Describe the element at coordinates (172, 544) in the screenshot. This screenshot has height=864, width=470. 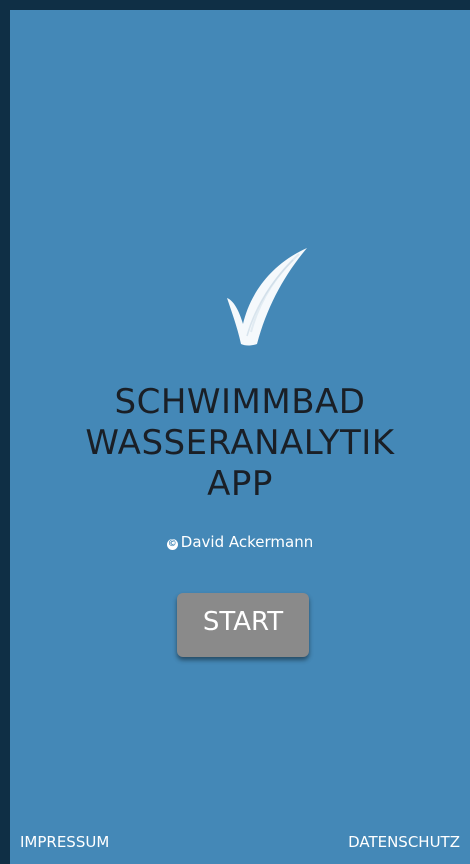
I see `copyright-icon: ©` at that location.